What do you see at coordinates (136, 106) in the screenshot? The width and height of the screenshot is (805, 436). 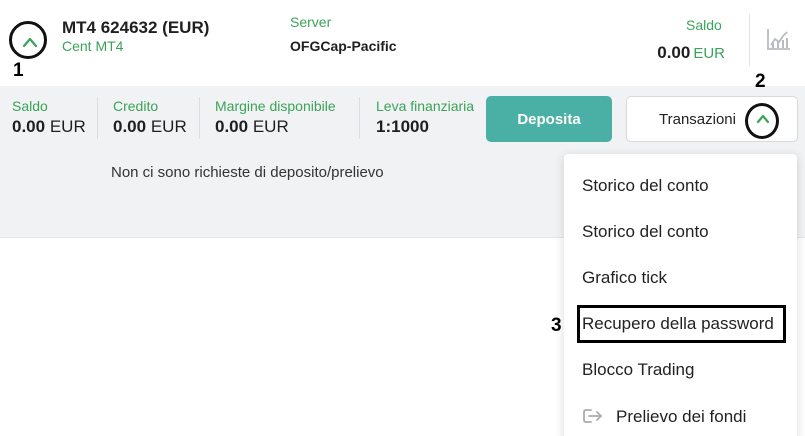 I see `stat-label: Credito` at bounding box center [136, 106].